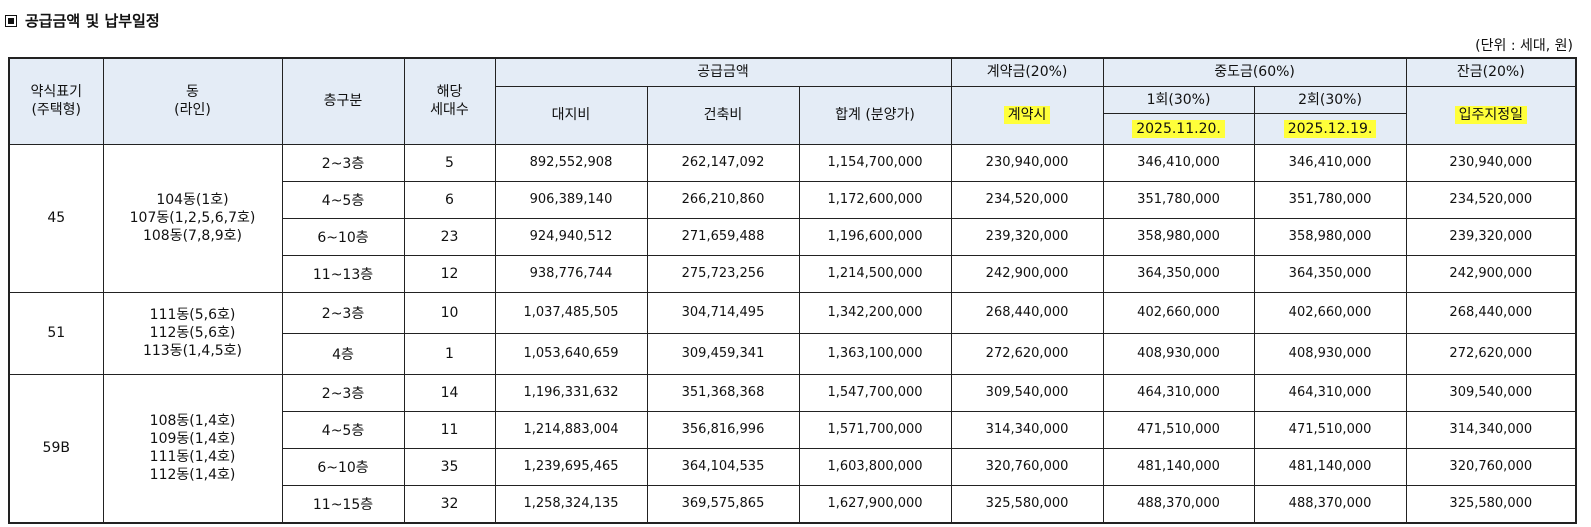 The width and height of the screenshot is (1591, 527). What do you see at coordinates (875, 353) in the screenshot?
I see `total-cell: 1,363,100,000` at bounding box center [875, 353].